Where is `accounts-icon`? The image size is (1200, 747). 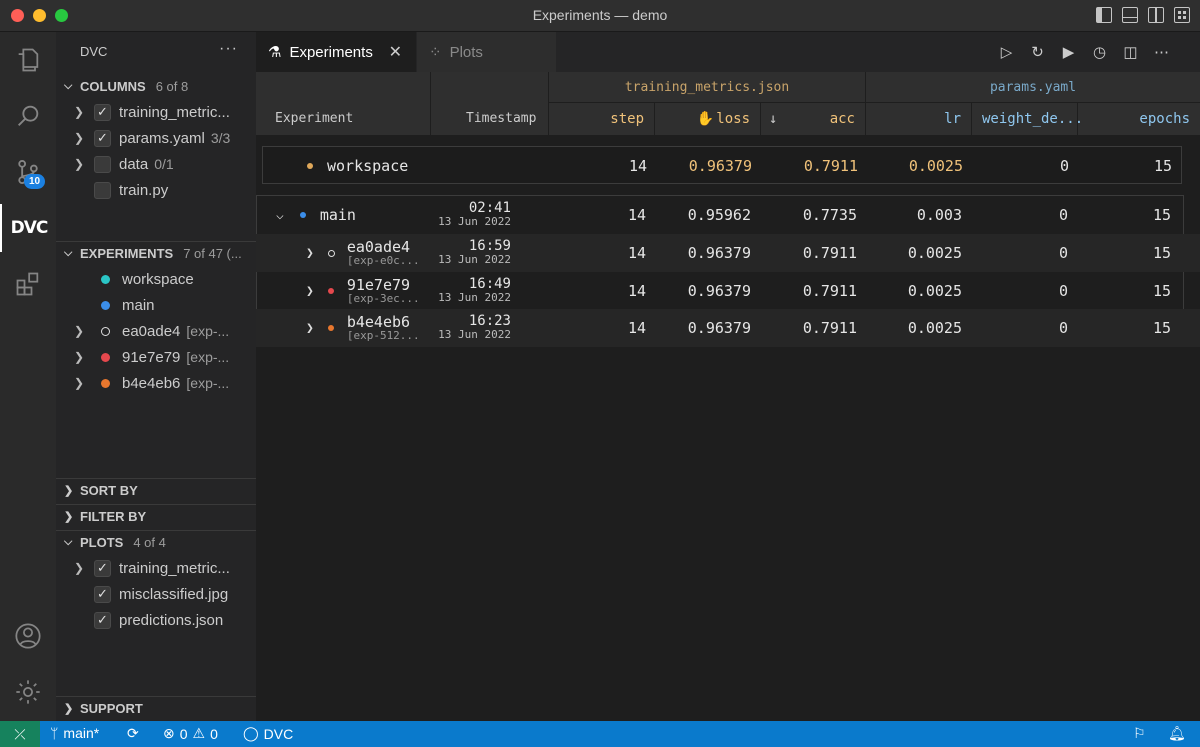
accounts-icon is located at coordinates (28, 636).